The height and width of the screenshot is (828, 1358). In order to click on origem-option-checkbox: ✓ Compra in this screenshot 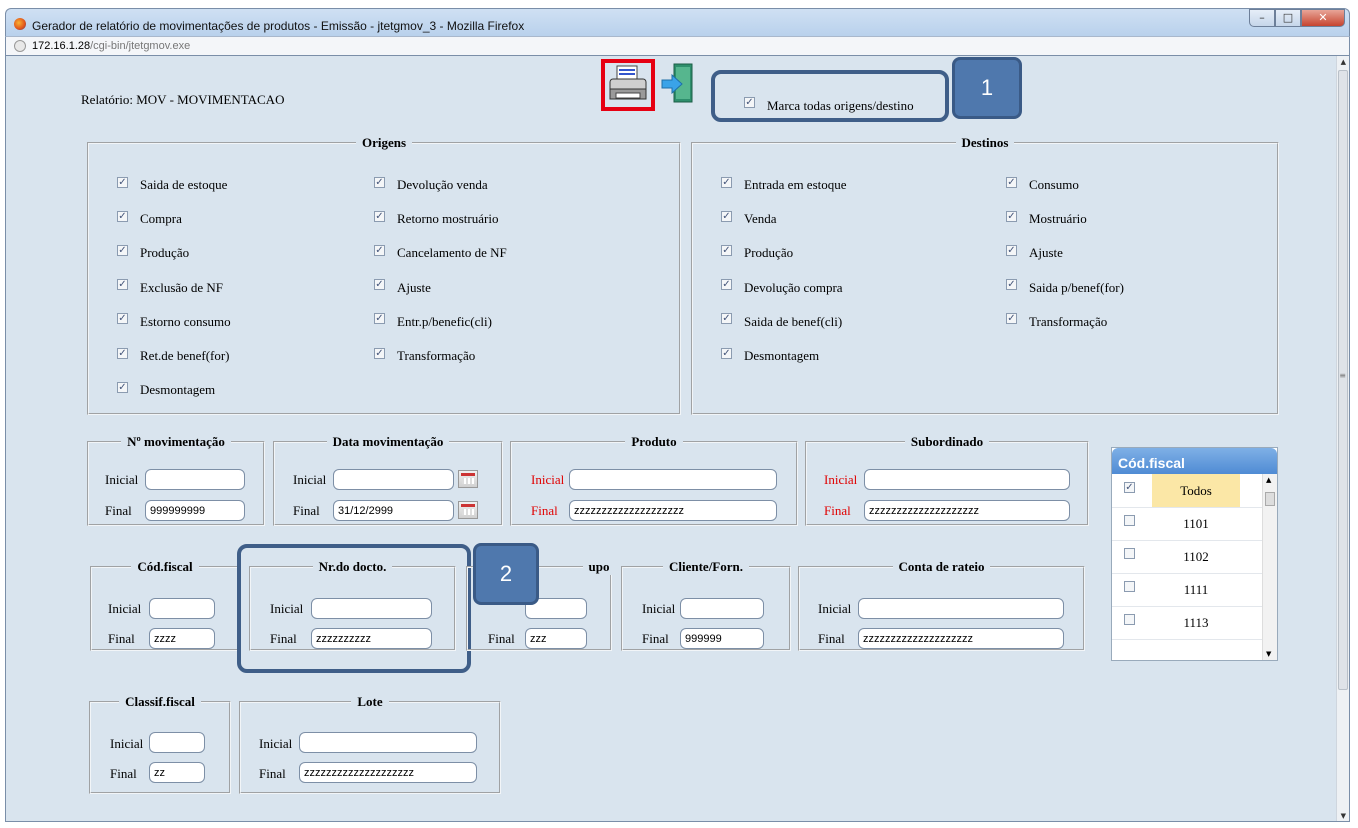, I will do `click(149, 217)`.